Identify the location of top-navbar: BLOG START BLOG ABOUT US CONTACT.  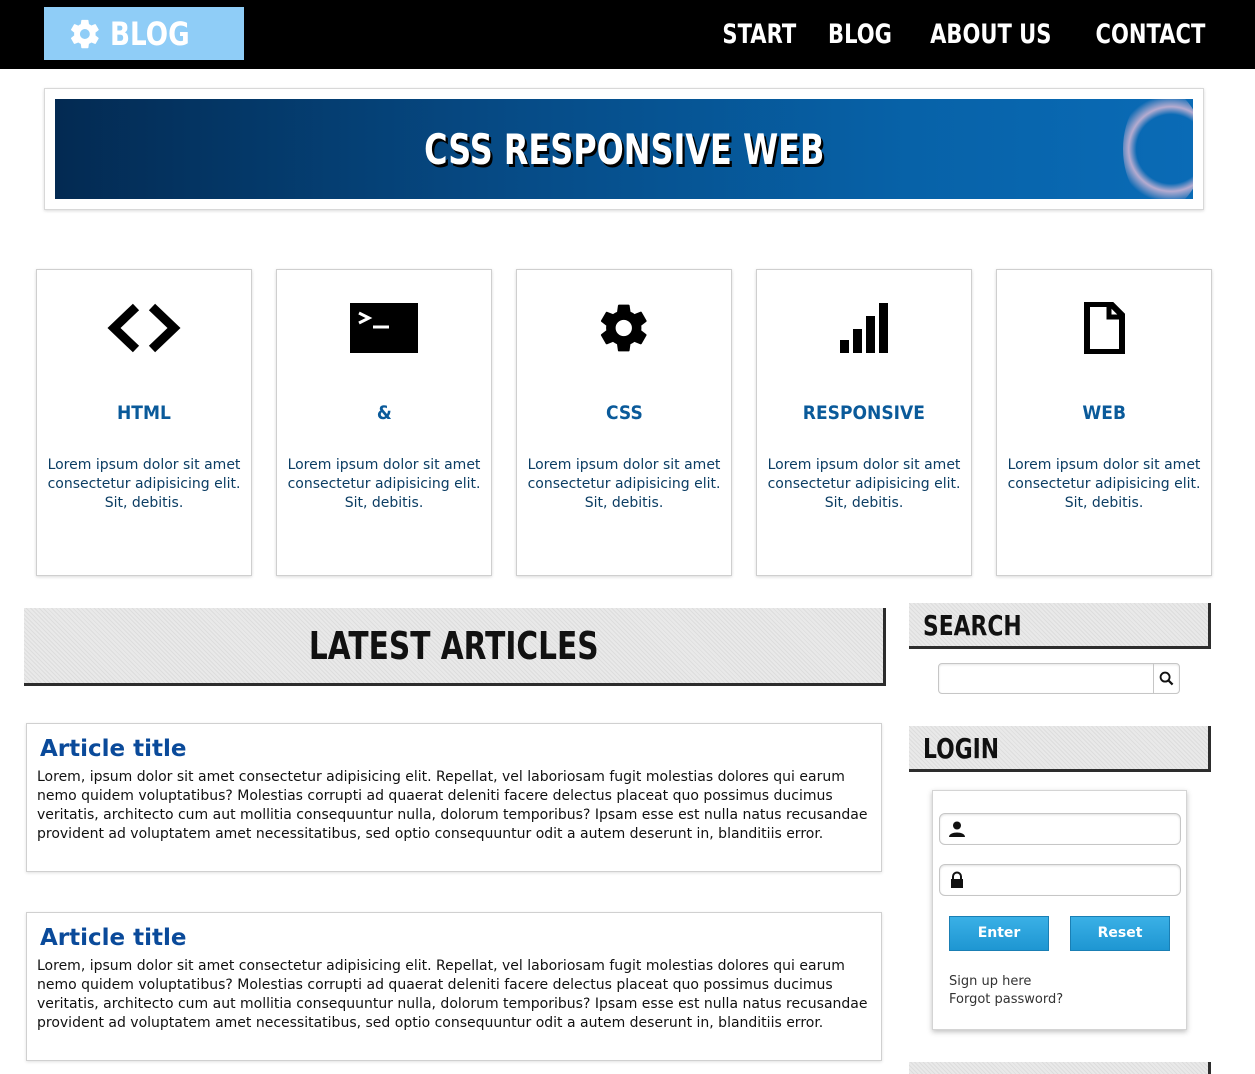
(627, 34).